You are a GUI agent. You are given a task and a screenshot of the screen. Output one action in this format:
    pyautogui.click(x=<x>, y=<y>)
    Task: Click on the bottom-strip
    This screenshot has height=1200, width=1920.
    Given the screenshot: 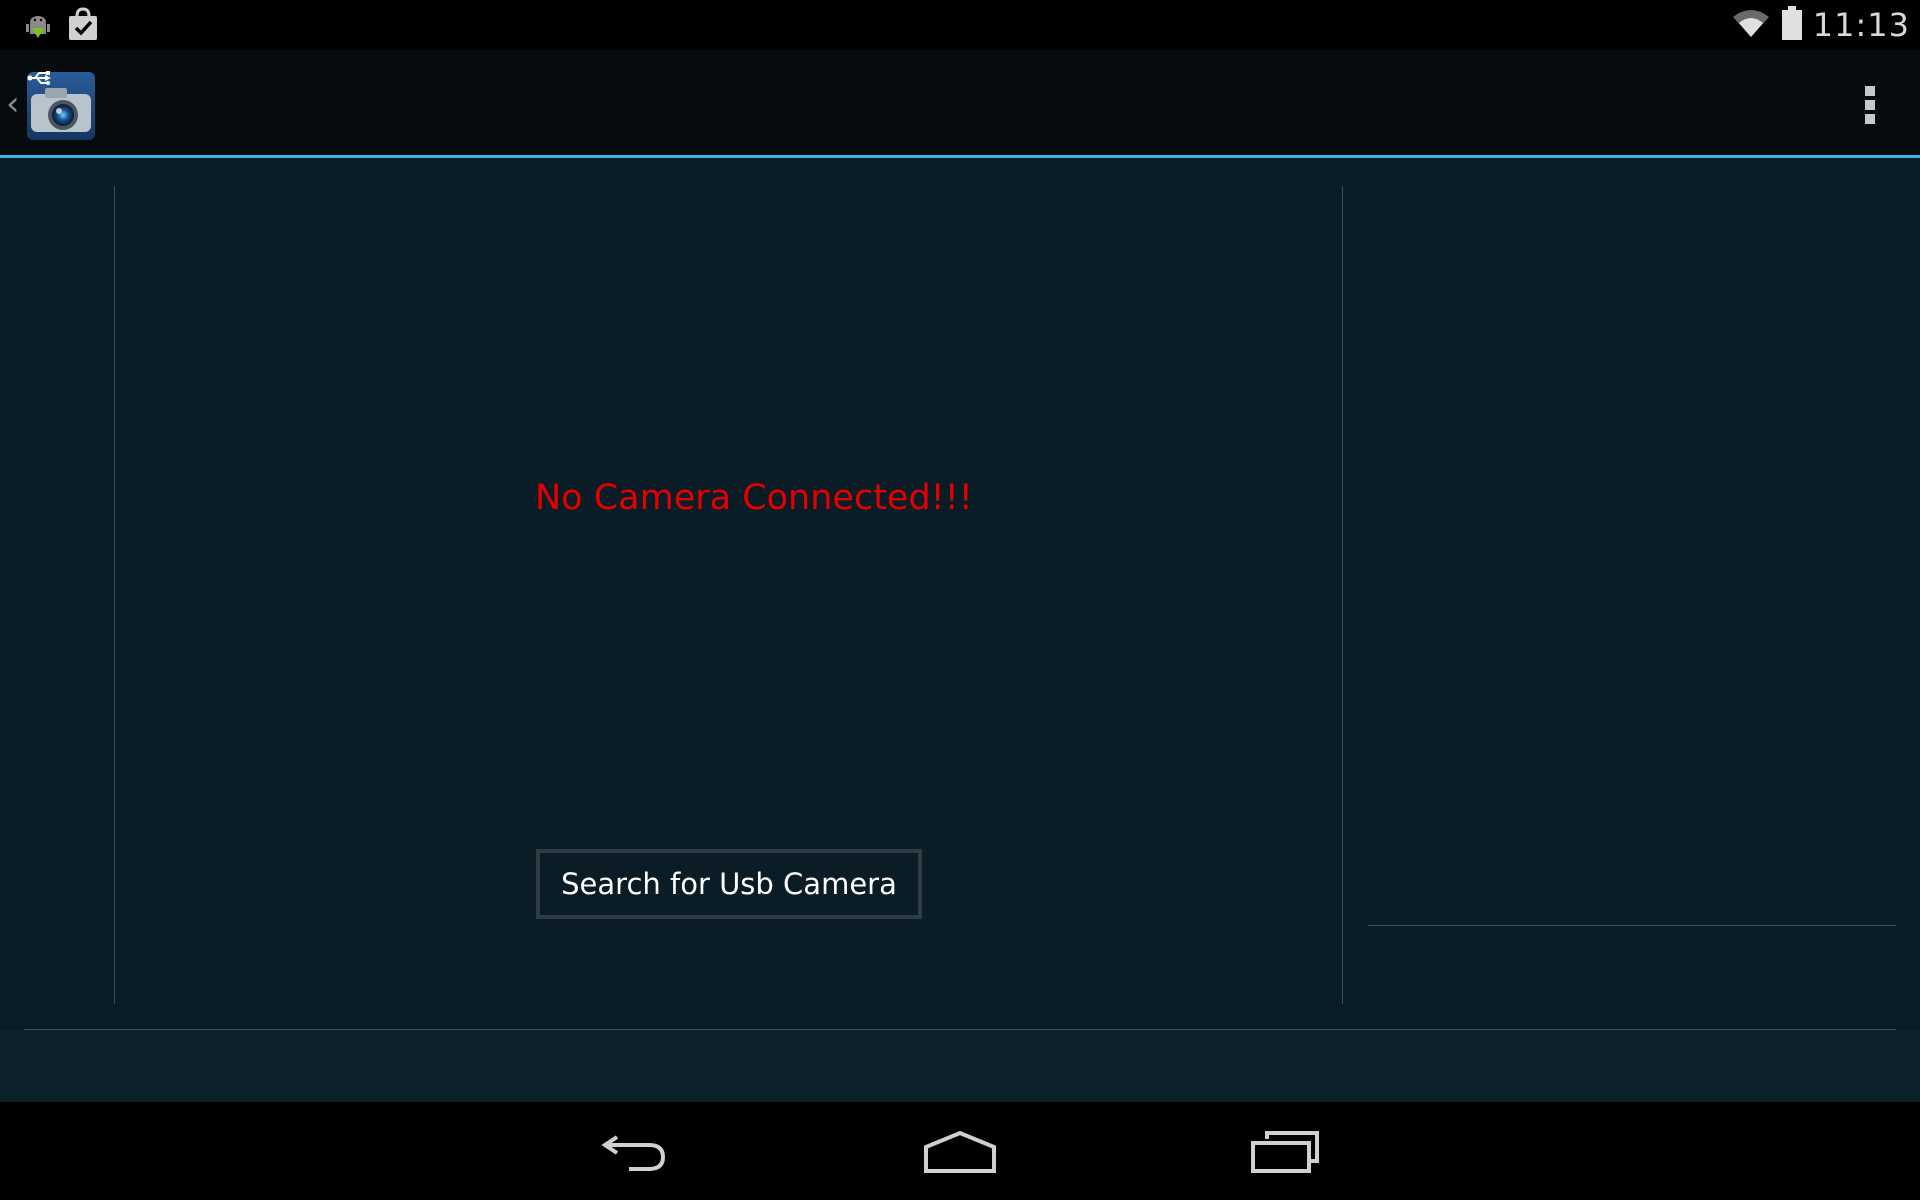 What is the action you would take?
    pyautogui.click(x=960, y=1066)
    